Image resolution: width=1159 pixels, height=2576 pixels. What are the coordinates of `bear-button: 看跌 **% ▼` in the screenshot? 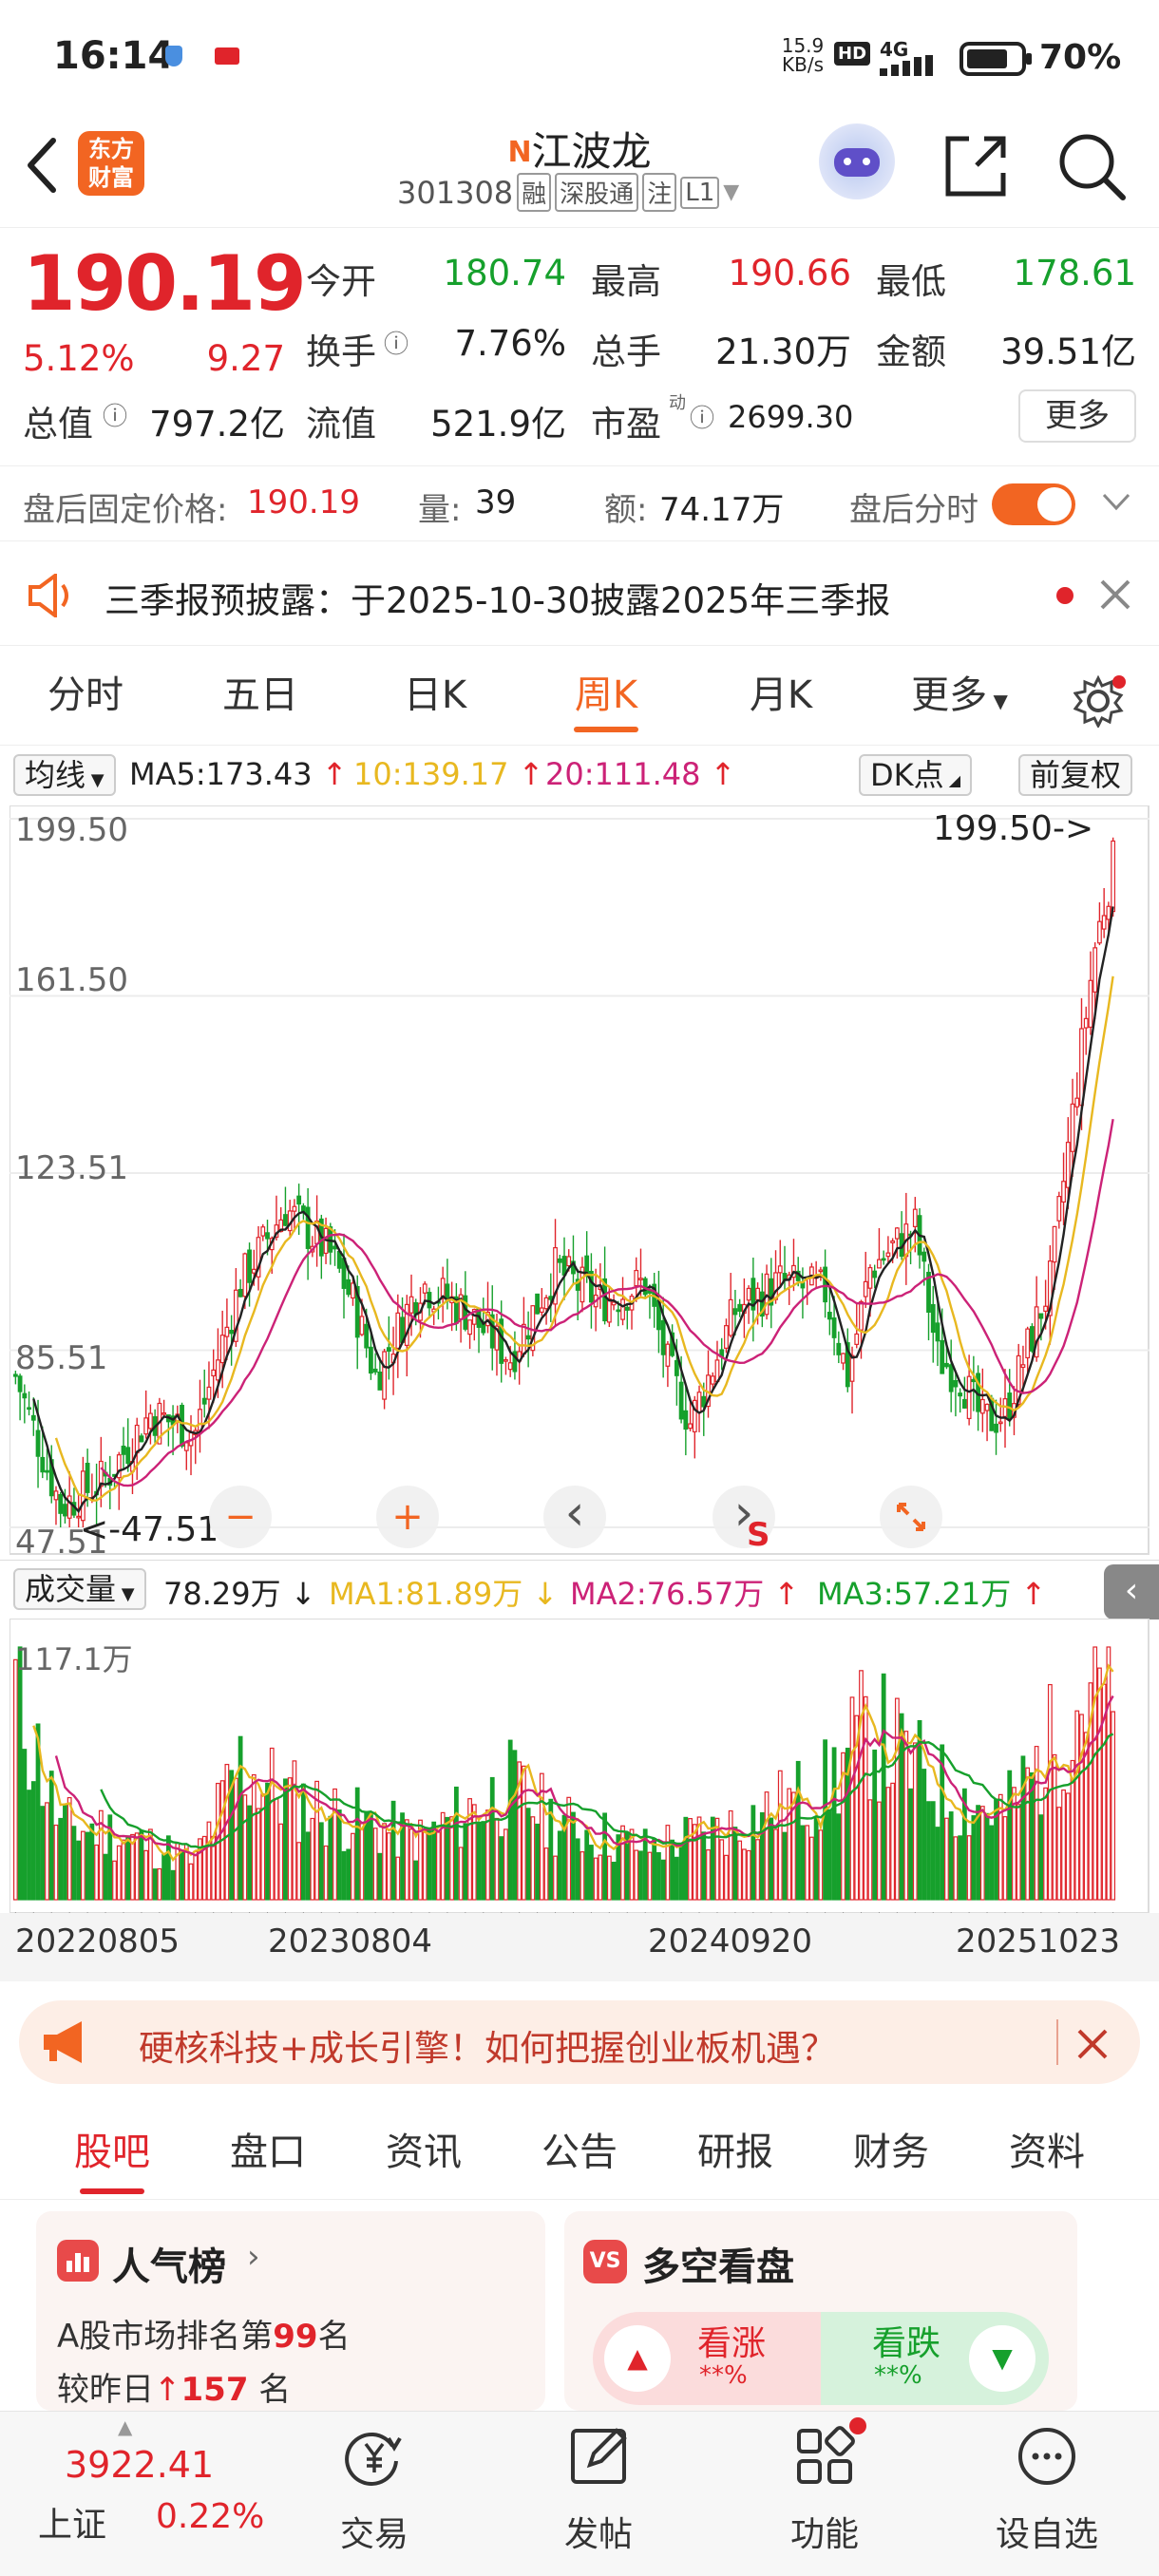 It's located at (935, 2358).